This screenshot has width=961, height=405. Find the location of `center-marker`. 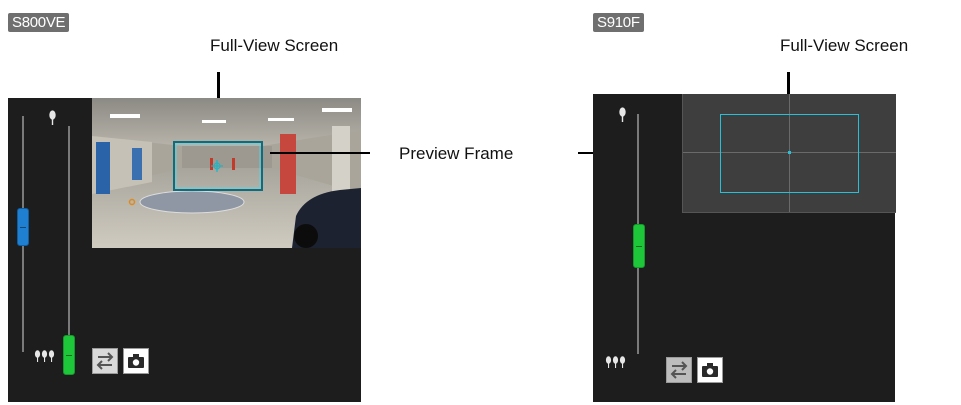

center-marker is located at coordinates (789, 152).